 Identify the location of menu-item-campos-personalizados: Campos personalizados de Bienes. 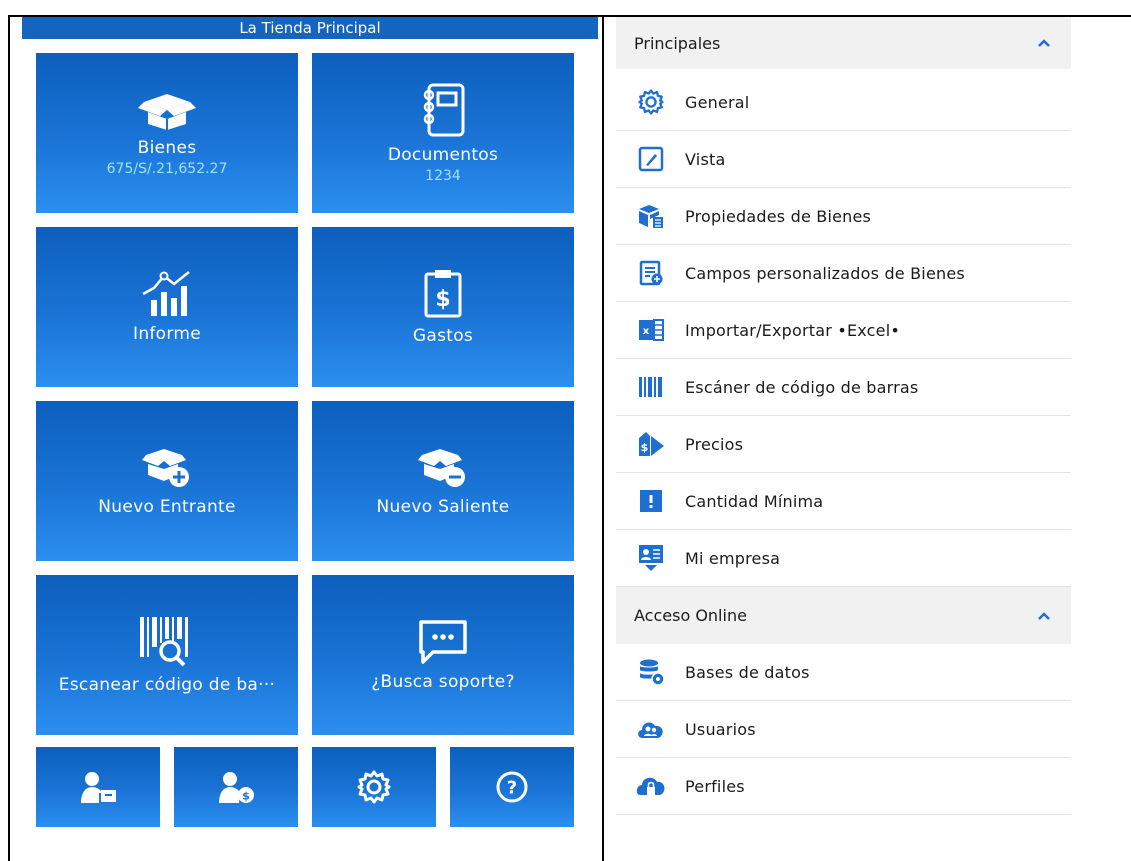
(843, 273).